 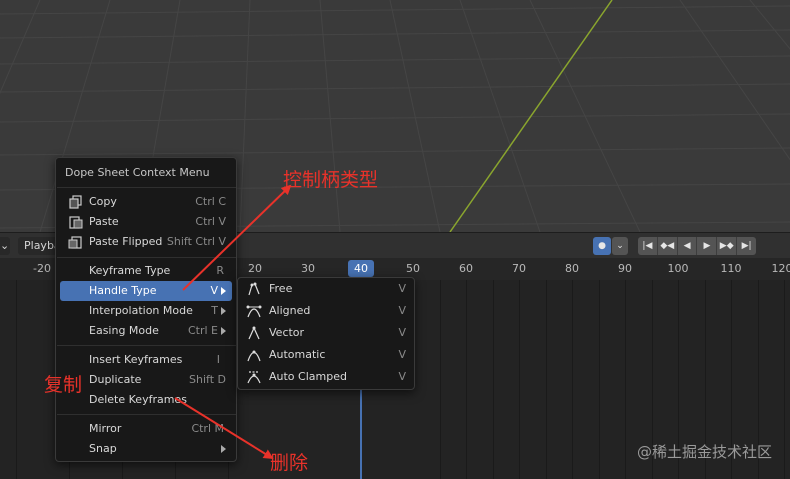 What do you see at coordinates (688, 246) in the screenshot?
I see `play-reverse-button: ◀` at bounding box center [688, 246].